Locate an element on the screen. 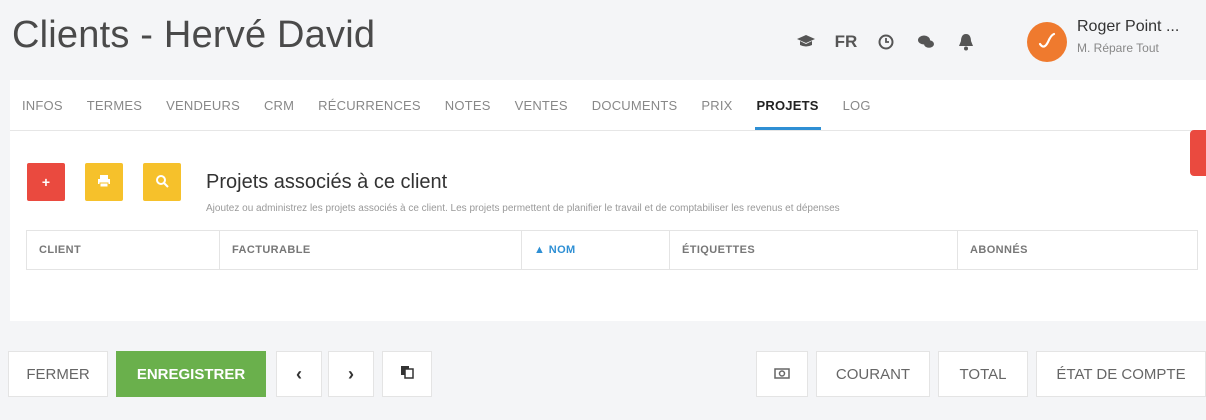 The width and height of the screenshot is (1206, 420). bell-icon is located at coordinates (966, 42).